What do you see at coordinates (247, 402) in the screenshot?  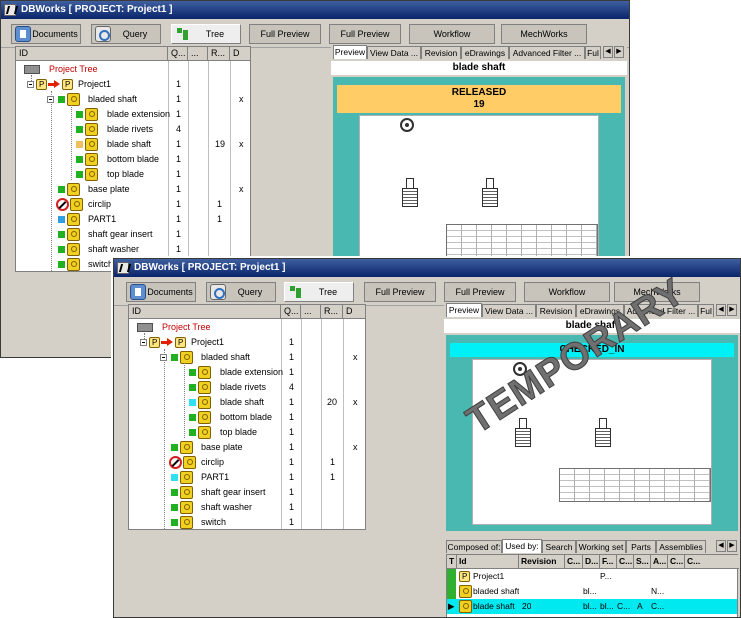 I see `tree-row-blade-shaft: blade shaft 1 20 x` at bounding box center [247, 402].